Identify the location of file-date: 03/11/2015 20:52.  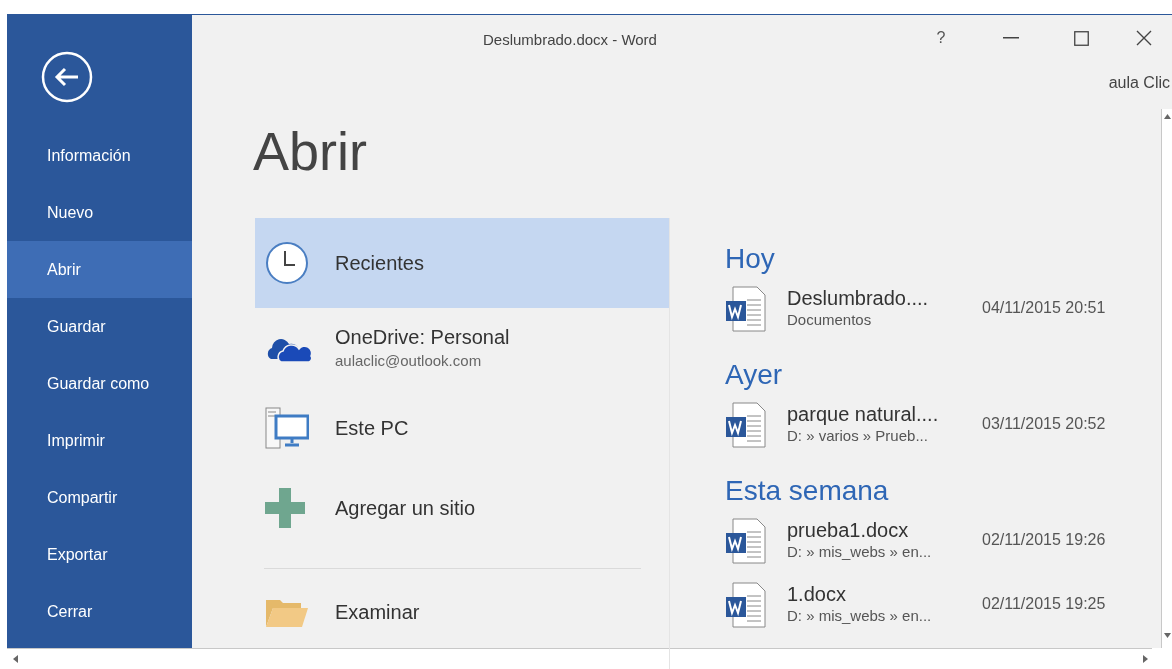
(1044, 424).